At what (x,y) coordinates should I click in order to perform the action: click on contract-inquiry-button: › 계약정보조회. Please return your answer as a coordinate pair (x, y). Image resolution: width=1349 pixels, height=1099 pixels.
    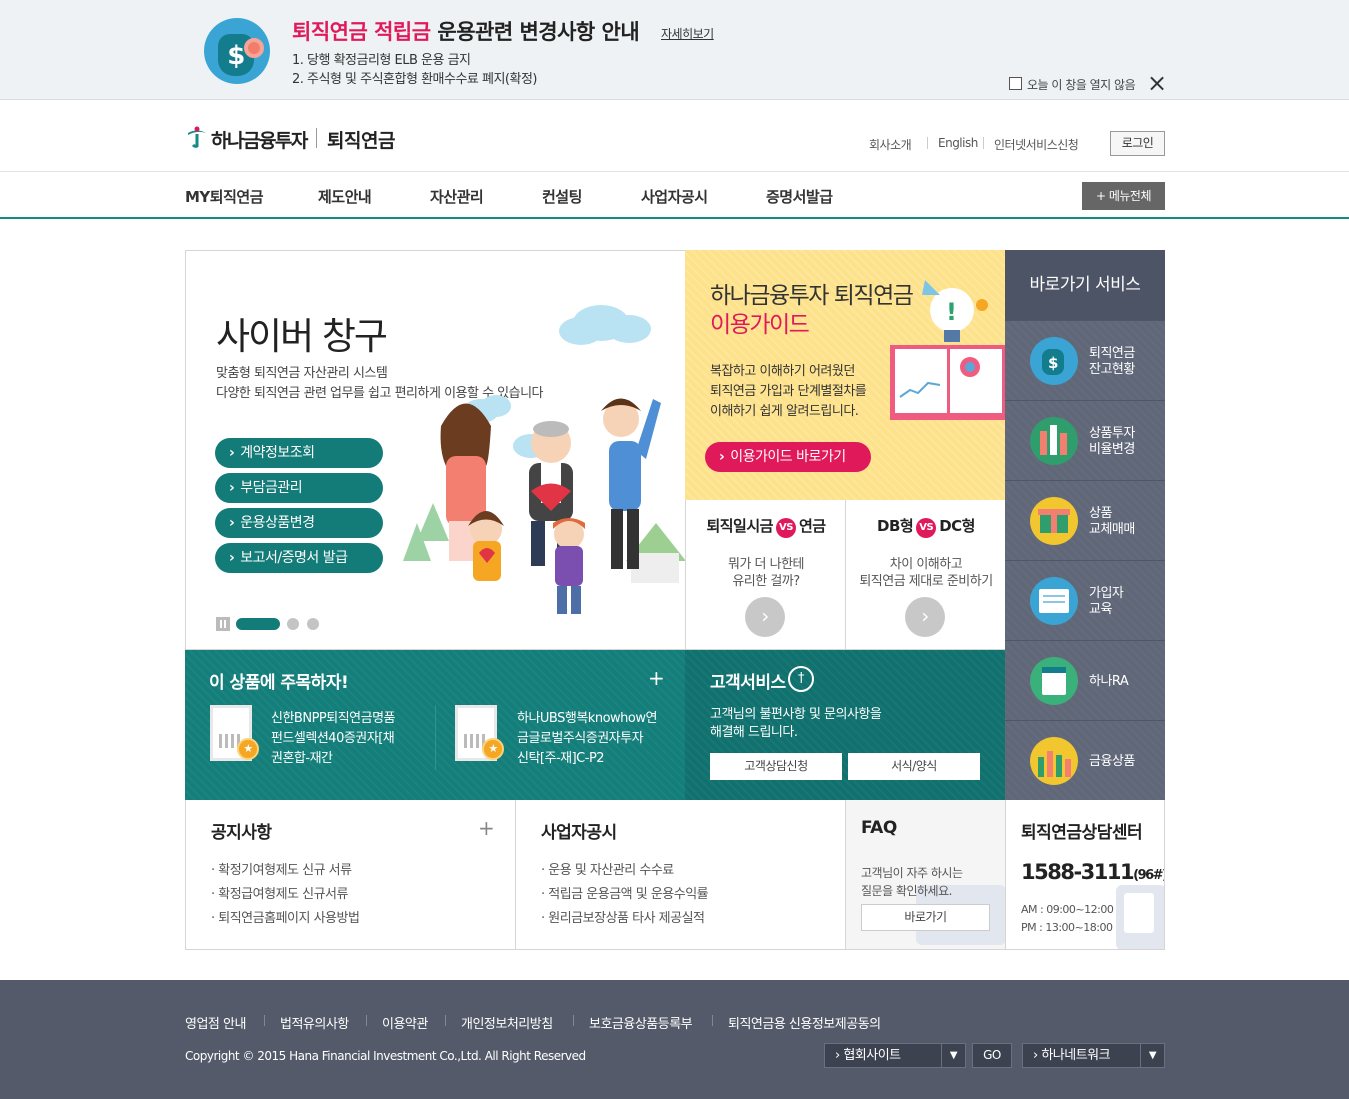
    Looking at the image, I should click on (299, 453).